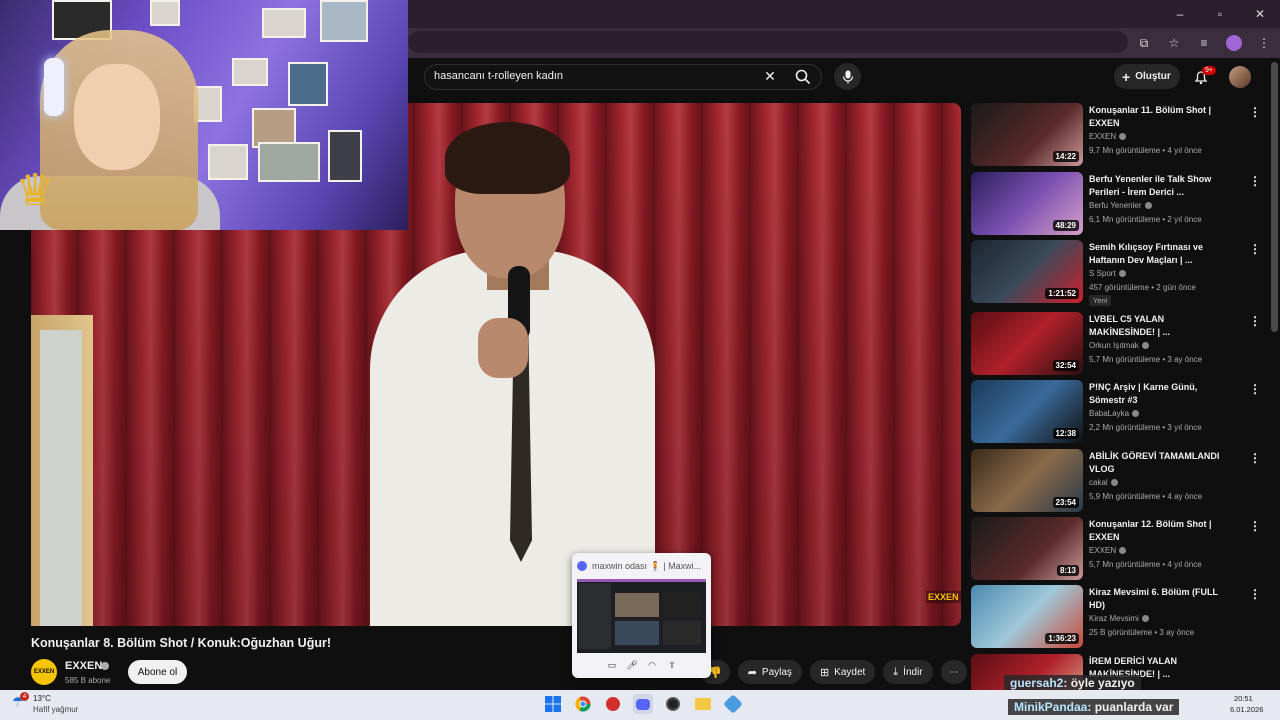  I want to click on recommendation-channel: cakal, so click(1103, 482).